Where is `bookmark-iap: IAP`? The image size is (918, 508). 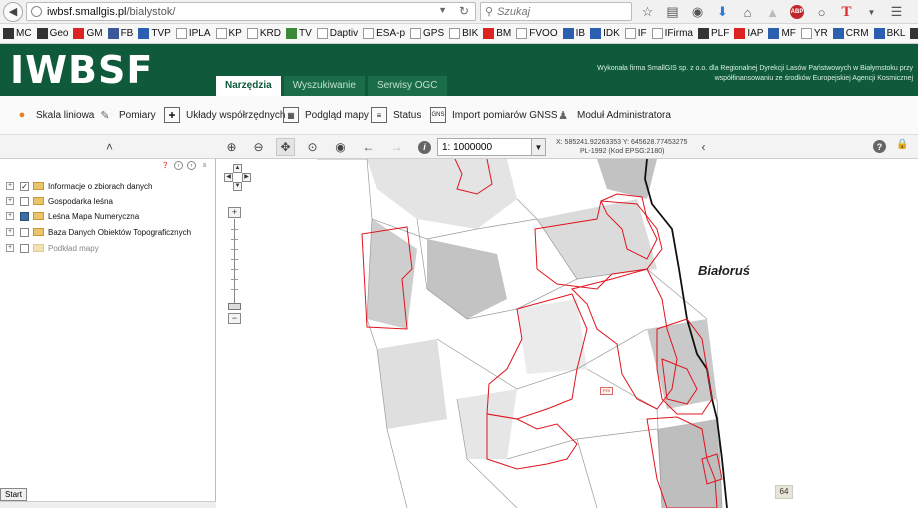 bookmark-iap: IAP is located at coordinates (748, 33).